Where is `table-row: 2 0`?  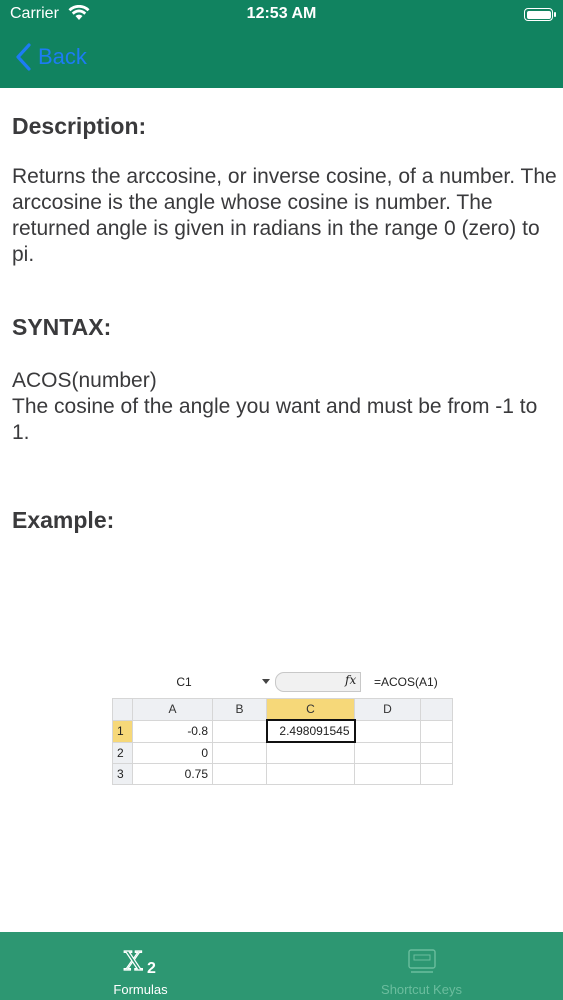
table-row: 2 0 is located at coordinates (282, 752).